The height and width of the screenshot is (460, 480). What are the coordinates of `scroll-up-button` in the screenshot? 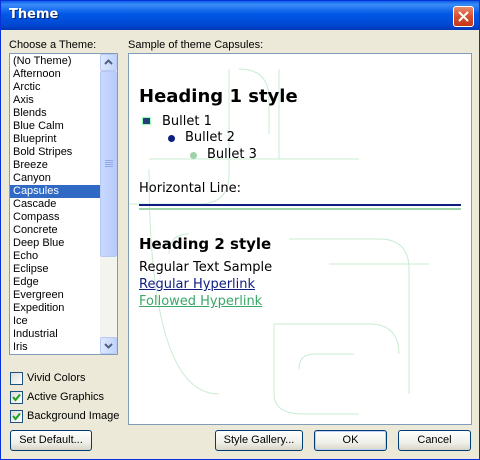 It's located at (108, 62).